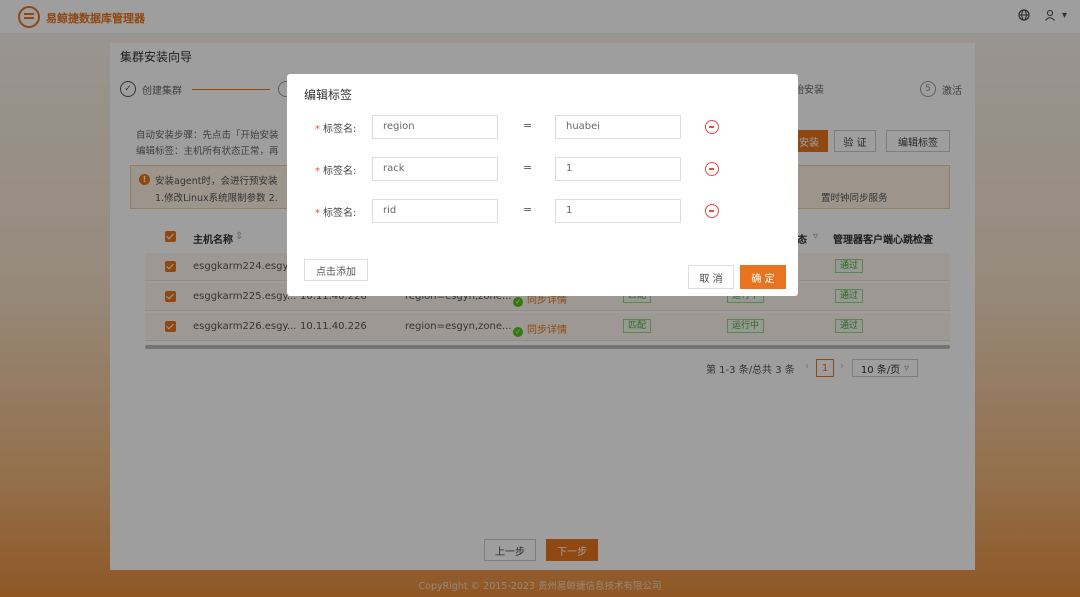  Describe the element at coordinates (711, 277) in the screenshot. I see `cancel-button: 取 消` at that location.